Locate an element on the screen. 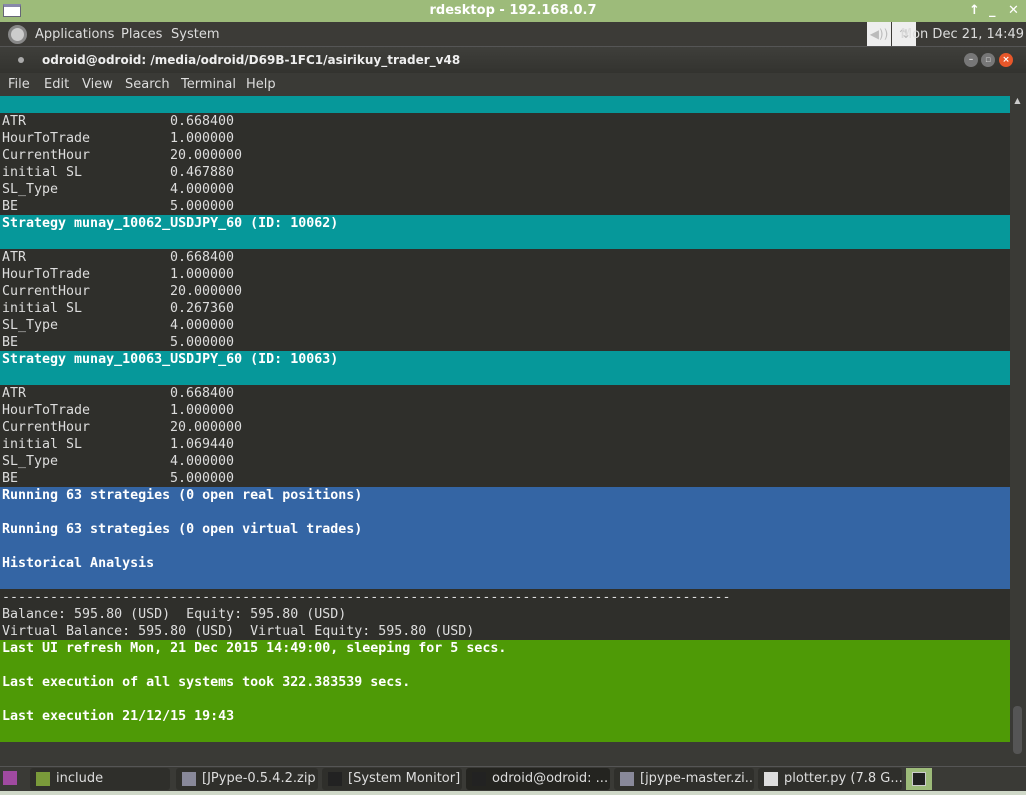  folder-icon is located at coordinates (43, 779).